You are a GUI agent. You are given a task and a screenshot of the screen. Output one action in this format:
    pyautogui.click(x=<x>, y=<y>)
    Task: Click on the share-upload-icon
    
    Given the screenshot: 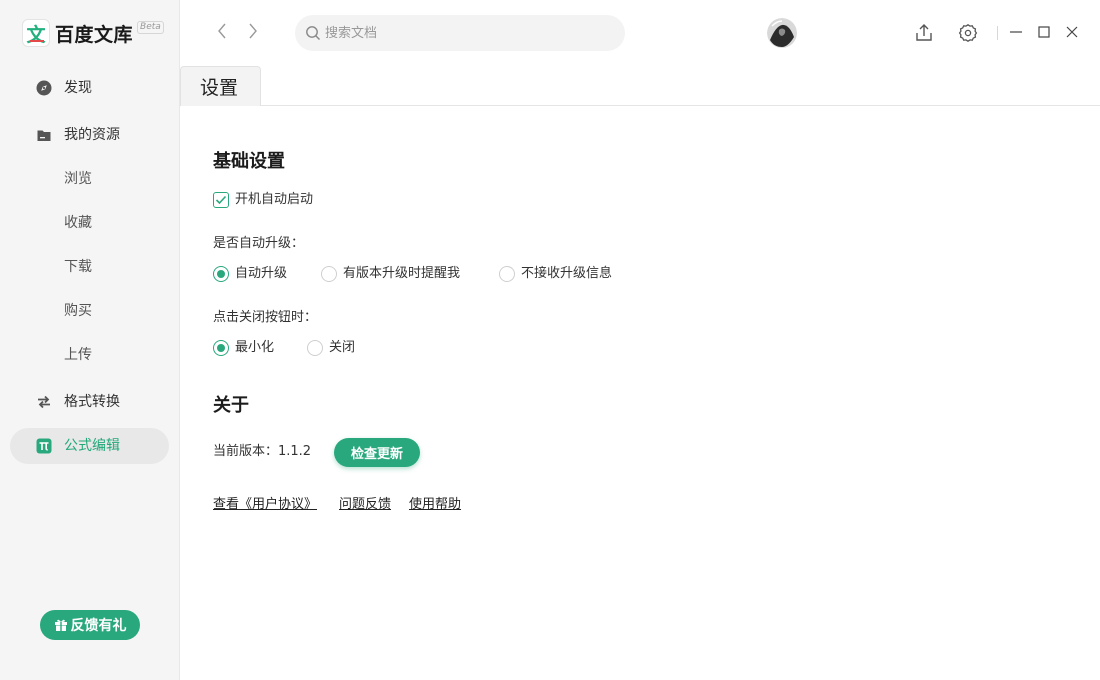 What is the action you would take?
    pyautogui.click(x=924, y=33)
    